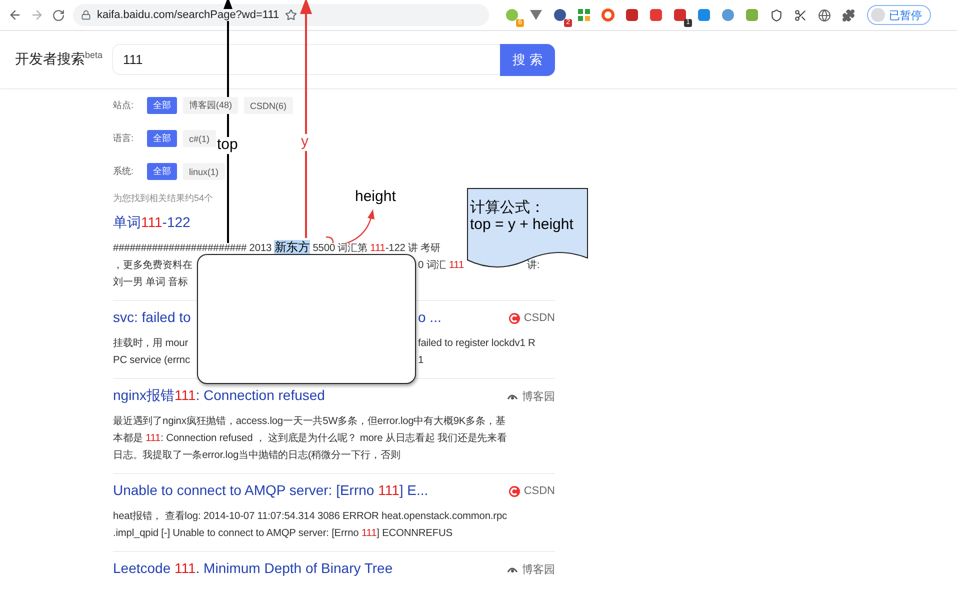 The height and width of the screenshot is (608, 957). What do you see at coordinates (151, 222) in the screenshot?
I see `result-title-link: 单词111-122` at bounding box center [151, 222].